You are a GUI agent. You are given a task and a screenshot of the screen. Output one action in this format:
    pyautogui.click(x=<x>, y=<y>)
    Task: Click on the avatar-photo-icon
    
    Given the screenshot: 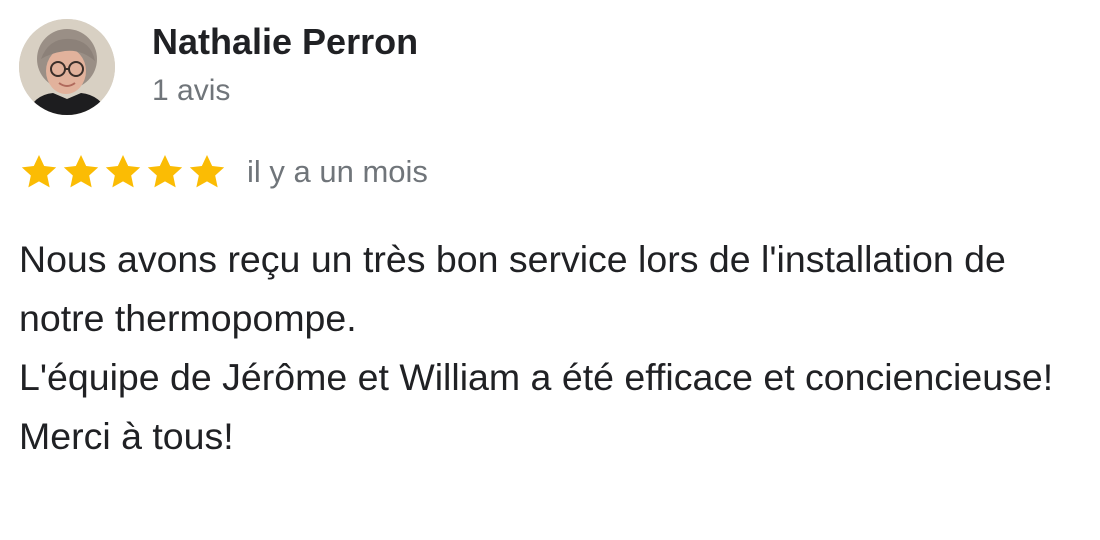 What is the action you would take?
    pyautogui.click(x=67, y=67)
    